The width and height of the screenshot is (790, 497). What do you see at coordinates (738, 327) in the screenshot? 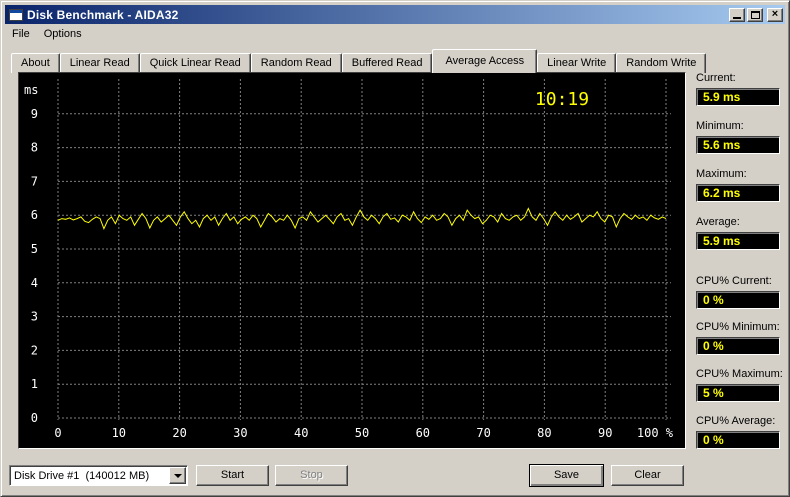
I see `stat-label-cpu-minimum: CPU% Minimum:` at bounding box center [738, 327].